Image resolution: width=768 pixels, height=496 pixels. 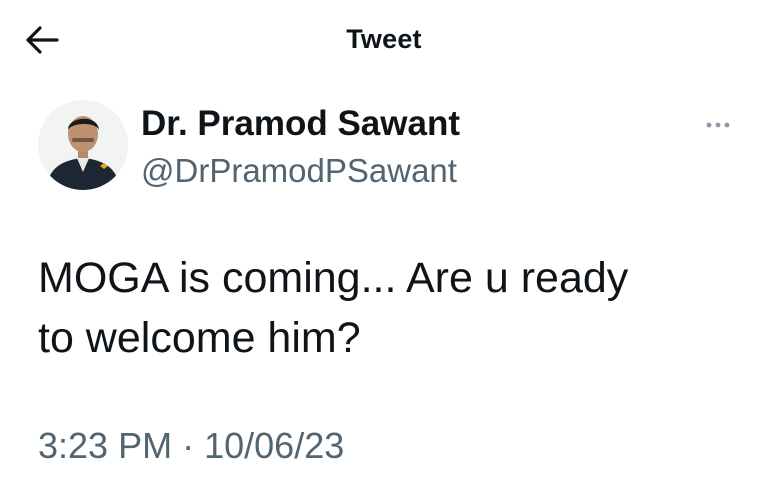 I want to click on avatar, so click(x=83, y=145).